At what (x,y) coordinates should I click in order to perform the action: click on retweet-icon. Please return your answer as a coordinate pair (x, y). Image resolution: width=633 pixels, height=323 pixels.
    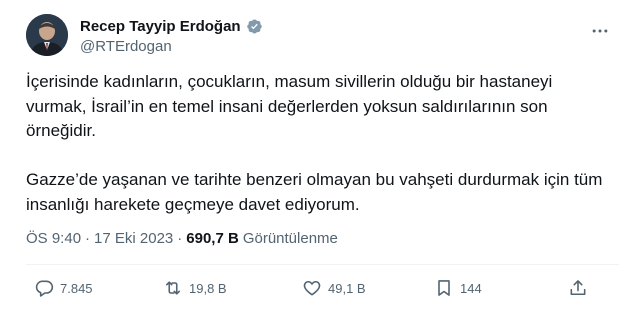
    Looking at the image, I should click on (173, 288).